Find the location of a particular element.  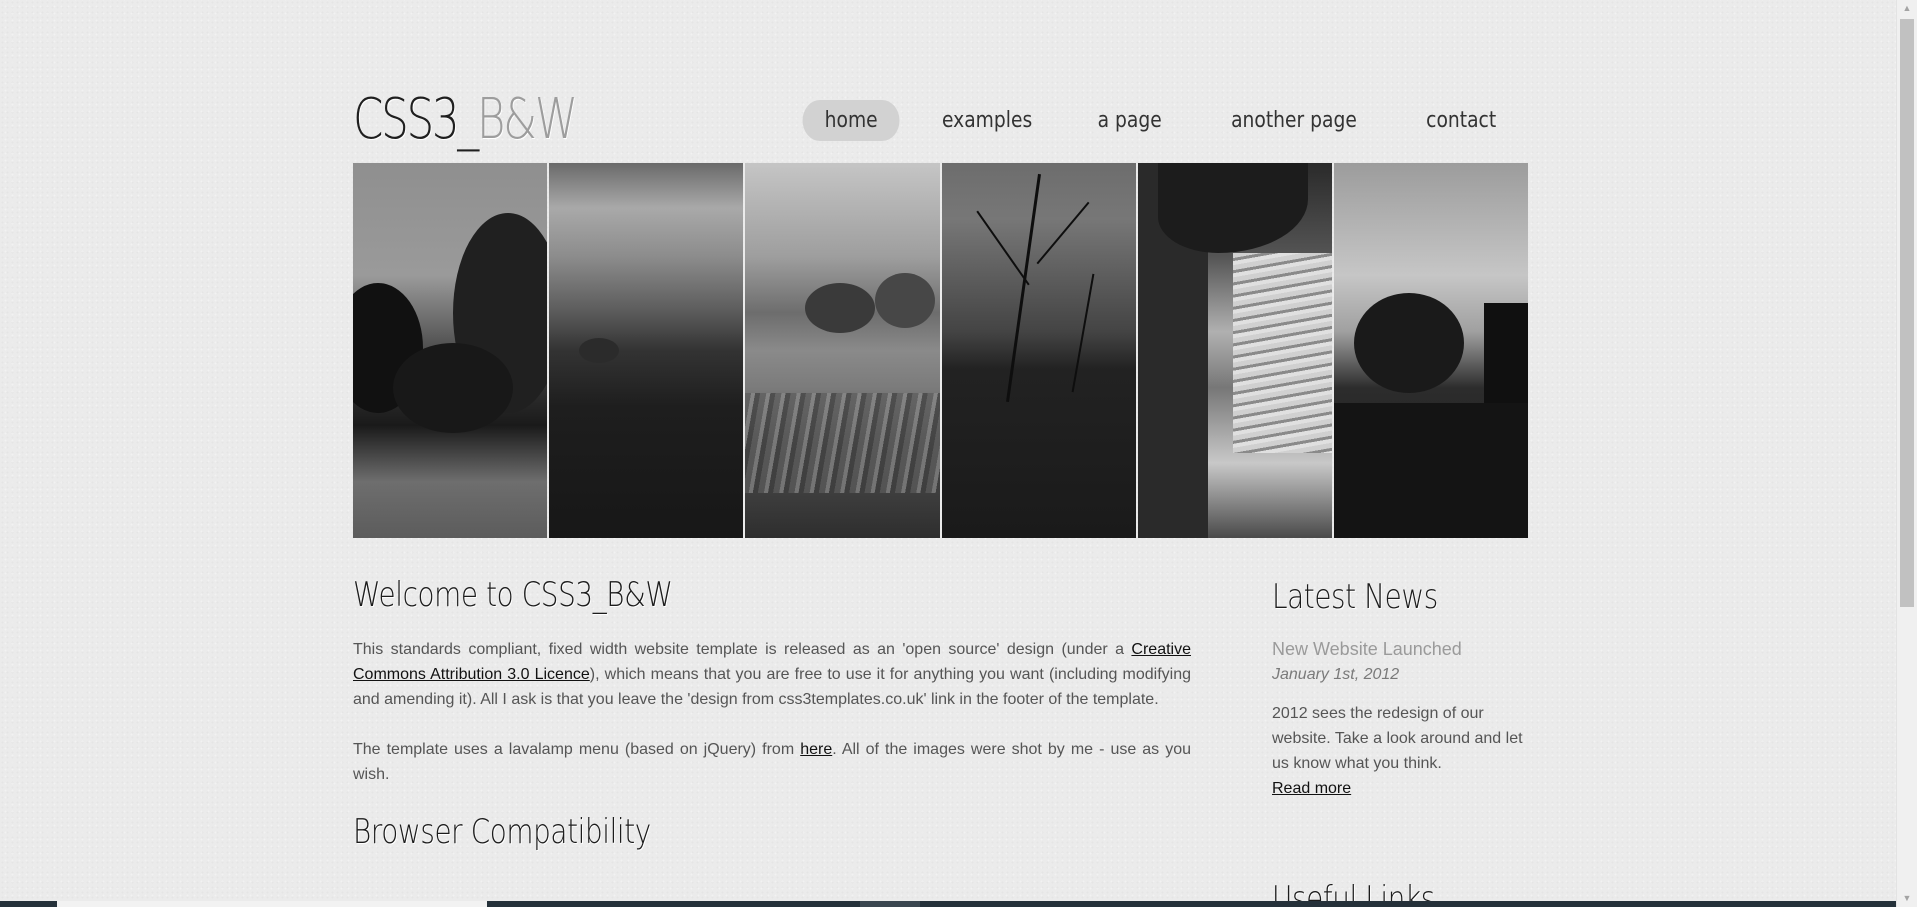

site-logo: CSS3_B&W is located at coordinates (465, 120).